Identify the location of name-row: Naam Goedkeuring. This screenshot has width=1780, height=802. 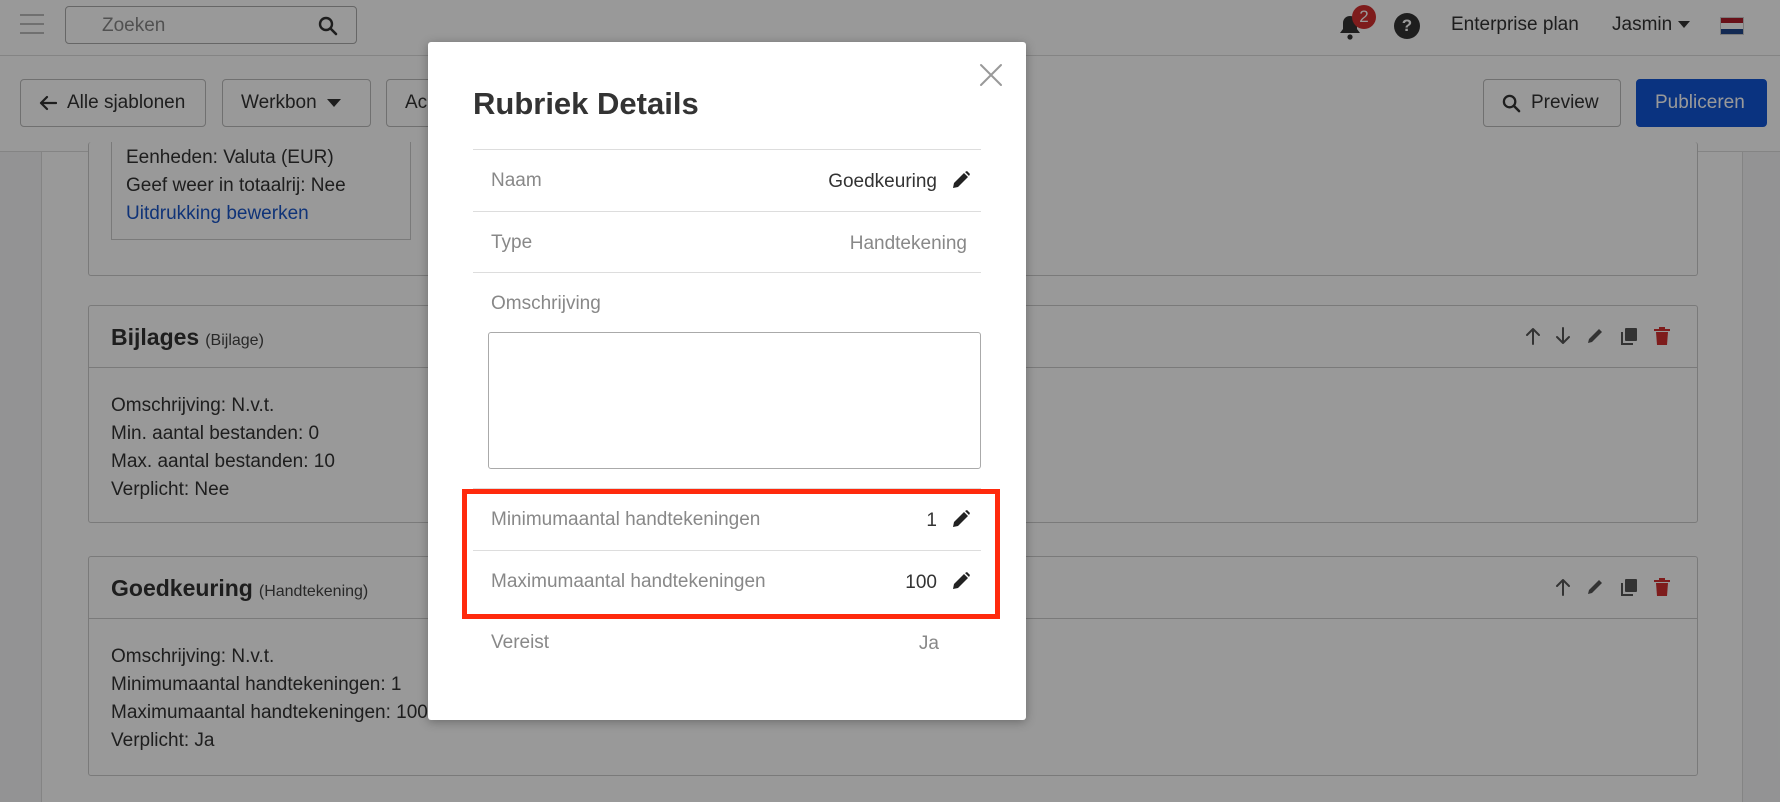
(727, 180).